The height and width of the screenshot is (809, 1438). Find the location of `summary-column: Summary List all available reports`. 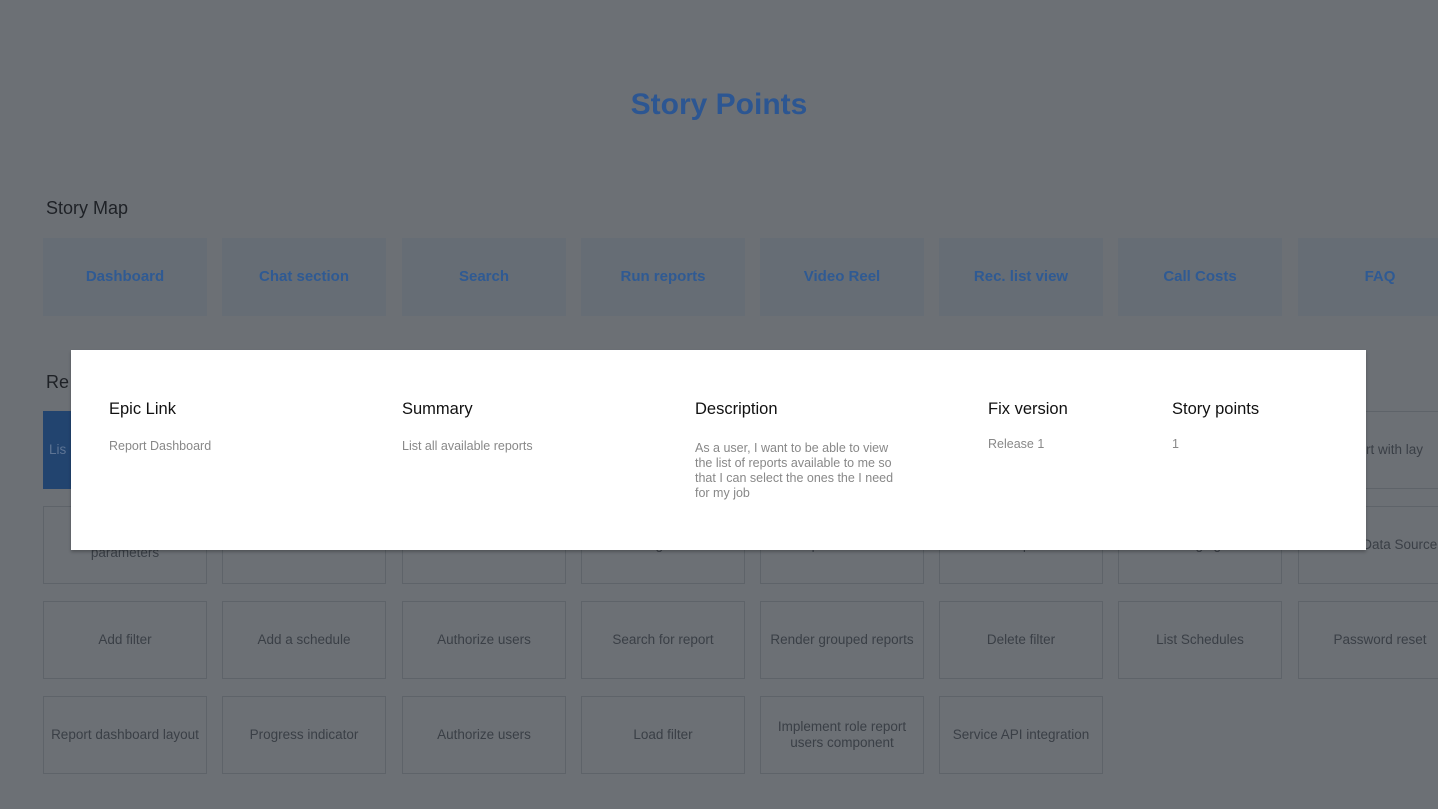

summary-column: Summary List all available reports is located at coordinates (507, 427).